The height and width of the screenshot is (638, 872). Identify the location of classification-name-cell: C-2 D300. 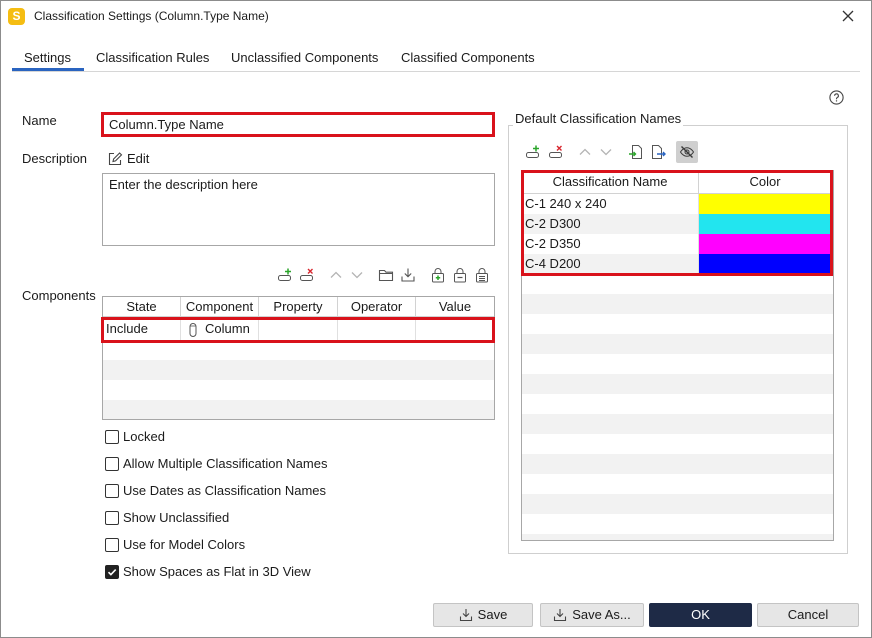
(610, 224).